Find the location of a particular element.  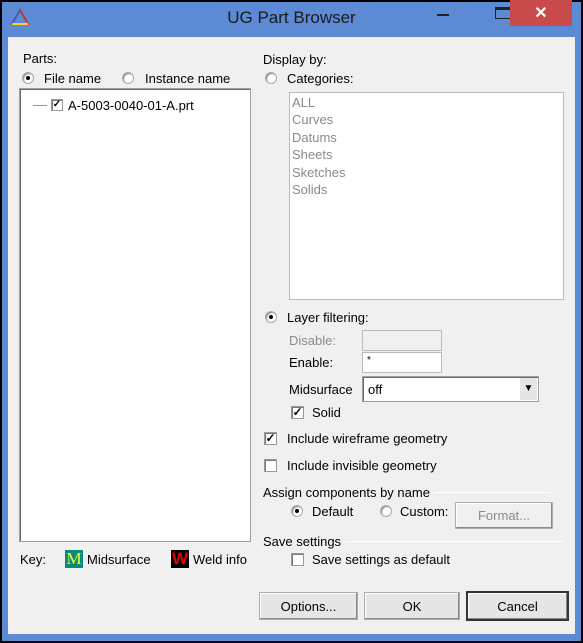

midsurface-select-value: off is located at coordinates (375, 389).